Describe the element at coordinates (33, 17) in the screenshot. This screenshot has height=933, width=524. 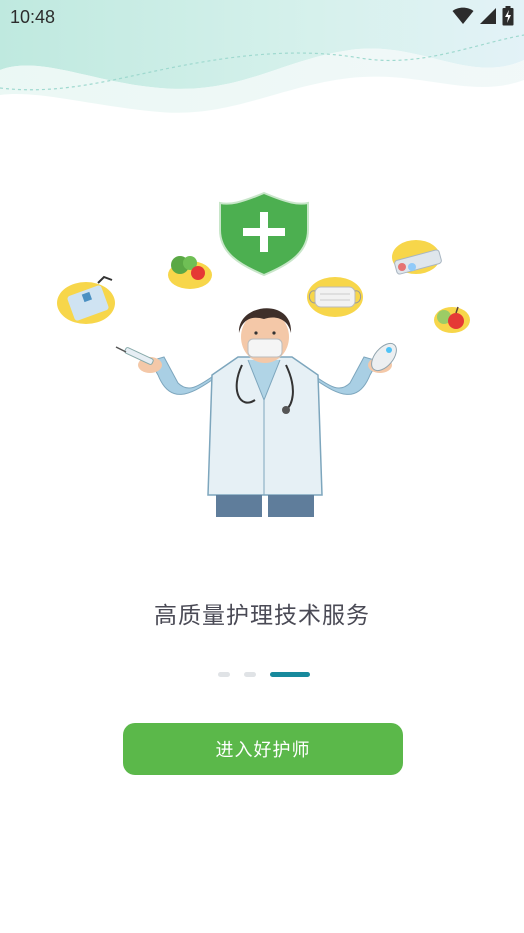
I see `status-time: 10:48` at that location.